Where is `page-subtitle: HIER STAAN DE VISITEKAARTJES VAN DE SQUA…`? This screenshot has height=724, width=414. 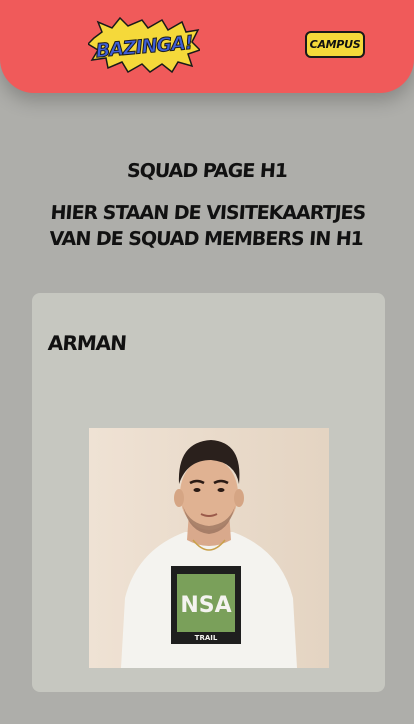 page-subtitle: HIER STAAN DE VISITEKAARTJES VAN DE SQUA… is located at coordinates (207, 226).